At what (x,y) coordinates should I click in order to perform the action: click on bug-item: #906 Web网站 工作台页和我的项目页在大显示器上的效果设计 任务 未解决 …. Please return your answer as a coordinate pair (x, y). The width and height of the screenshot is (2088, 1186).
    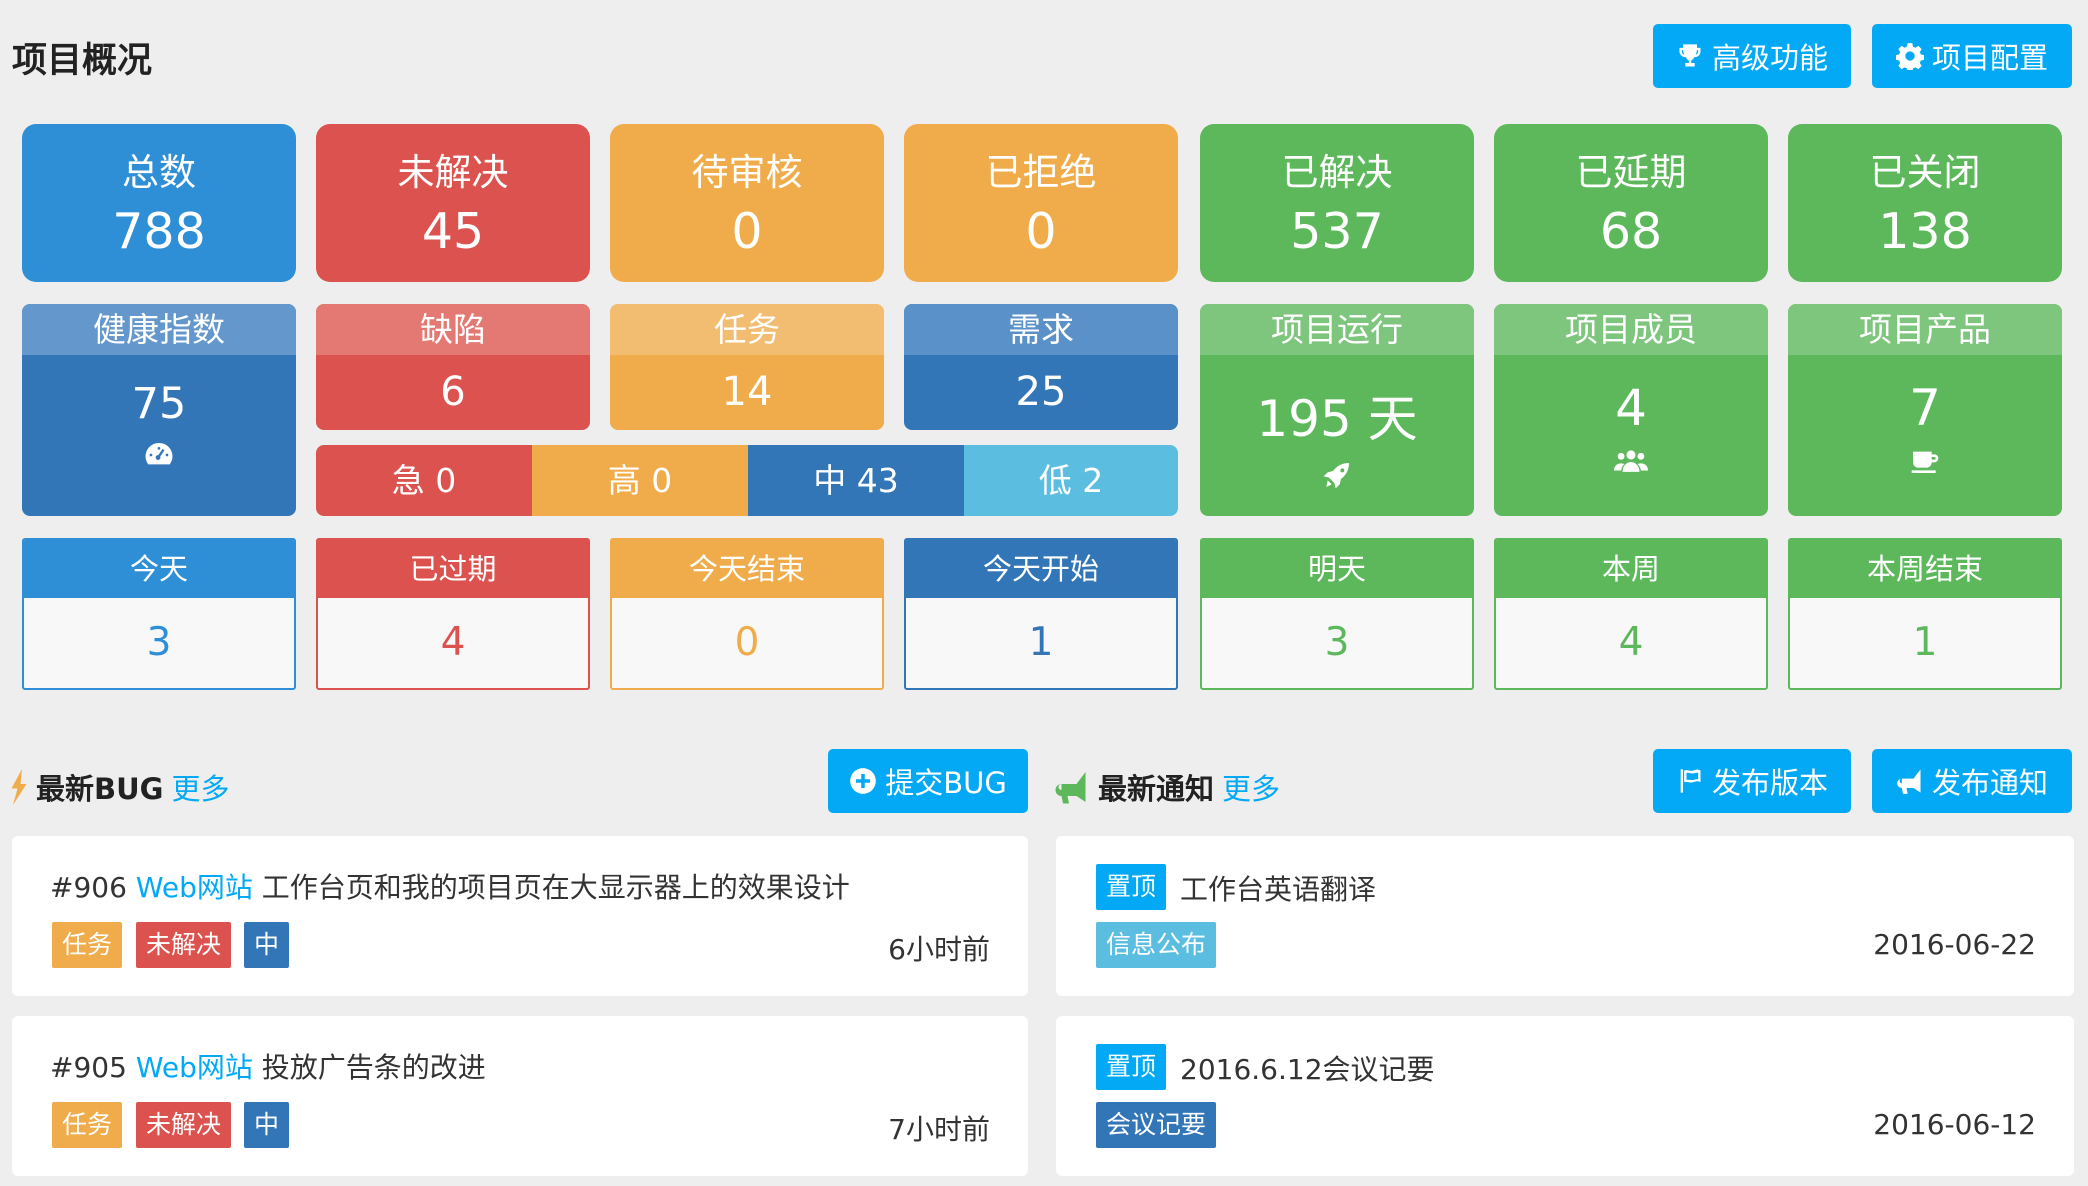
    Looking at the image, I should click on (520, 916).